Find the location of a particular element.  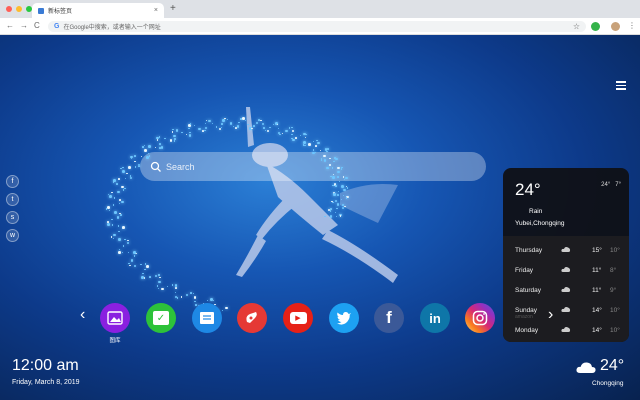

forecast-day: Thursday is located at coordinates (529, 250).